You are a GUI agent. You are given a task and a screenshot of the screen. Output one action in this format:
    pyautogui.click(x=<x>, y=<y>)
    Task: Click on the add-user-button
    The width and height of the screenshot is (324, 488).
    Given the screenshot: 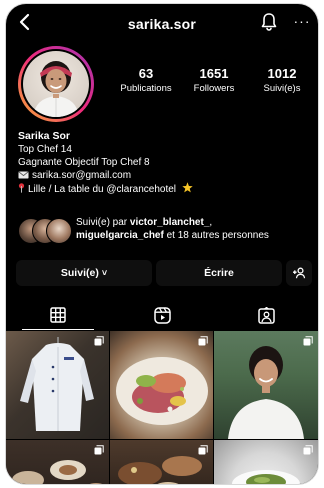 What is the action you would take?
    pyautogui.click(x=299, y=273)
    